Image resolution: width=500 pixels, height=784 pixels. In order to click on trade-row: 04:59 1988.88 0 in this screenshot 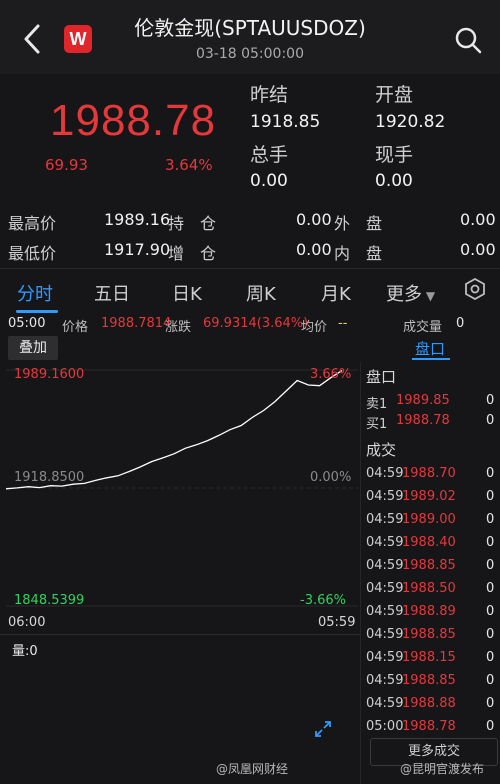, I will do `click(431, 707)`.